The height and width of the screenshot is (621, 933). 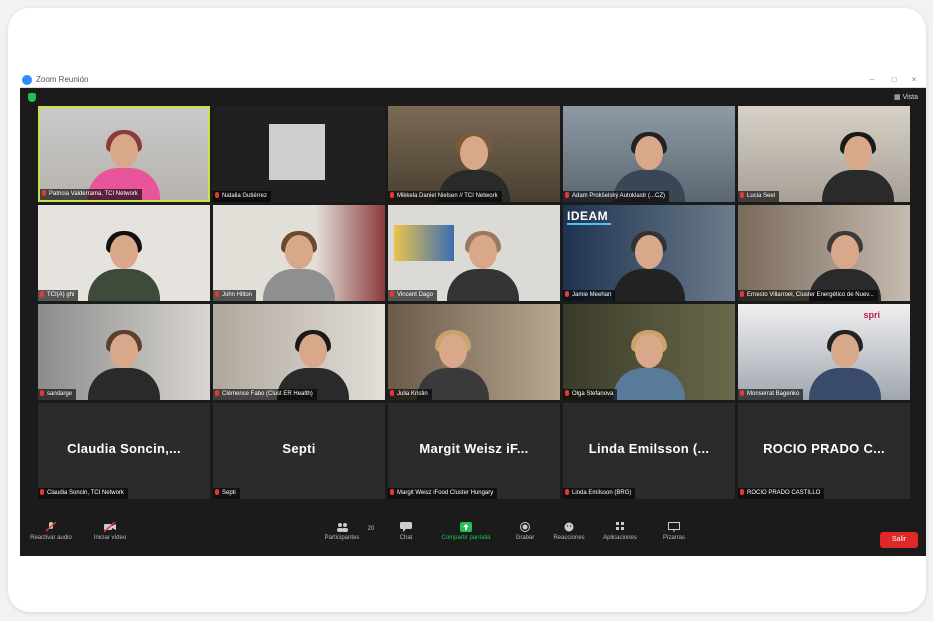 What do you see at coordinates (242, 196) in the screenshot?
I see `participant-name: Natalia Gutiérrez` at bounding box center [242, 196].